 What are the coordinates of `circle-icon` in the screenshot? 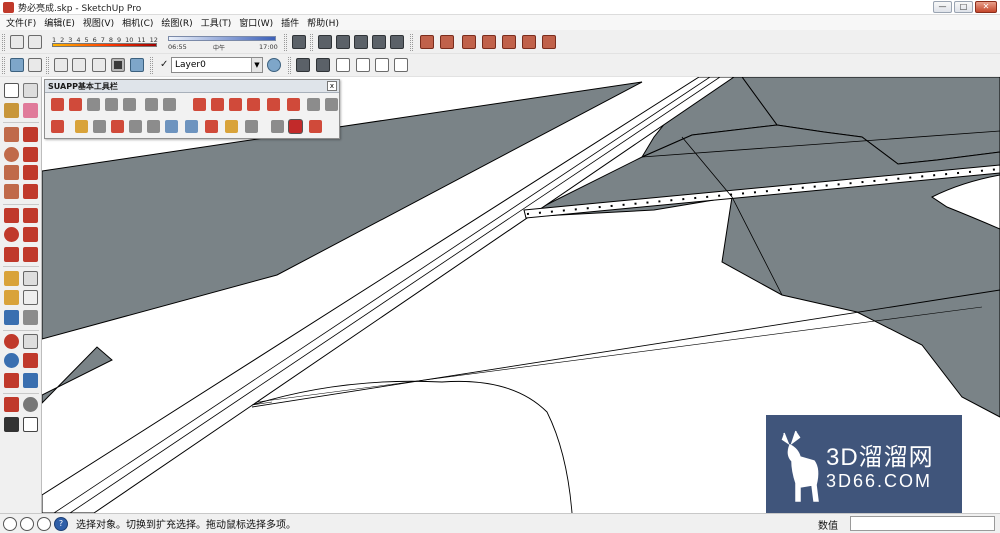 It's located at (11, 154).